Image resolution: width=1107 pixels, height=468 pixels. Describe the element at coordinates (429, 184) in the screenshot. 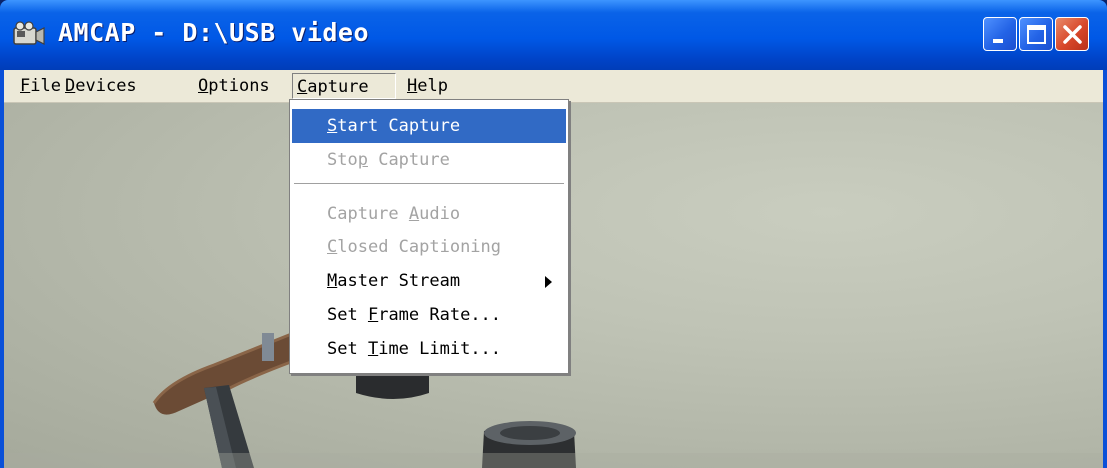

I see `menu-separator` at that location.